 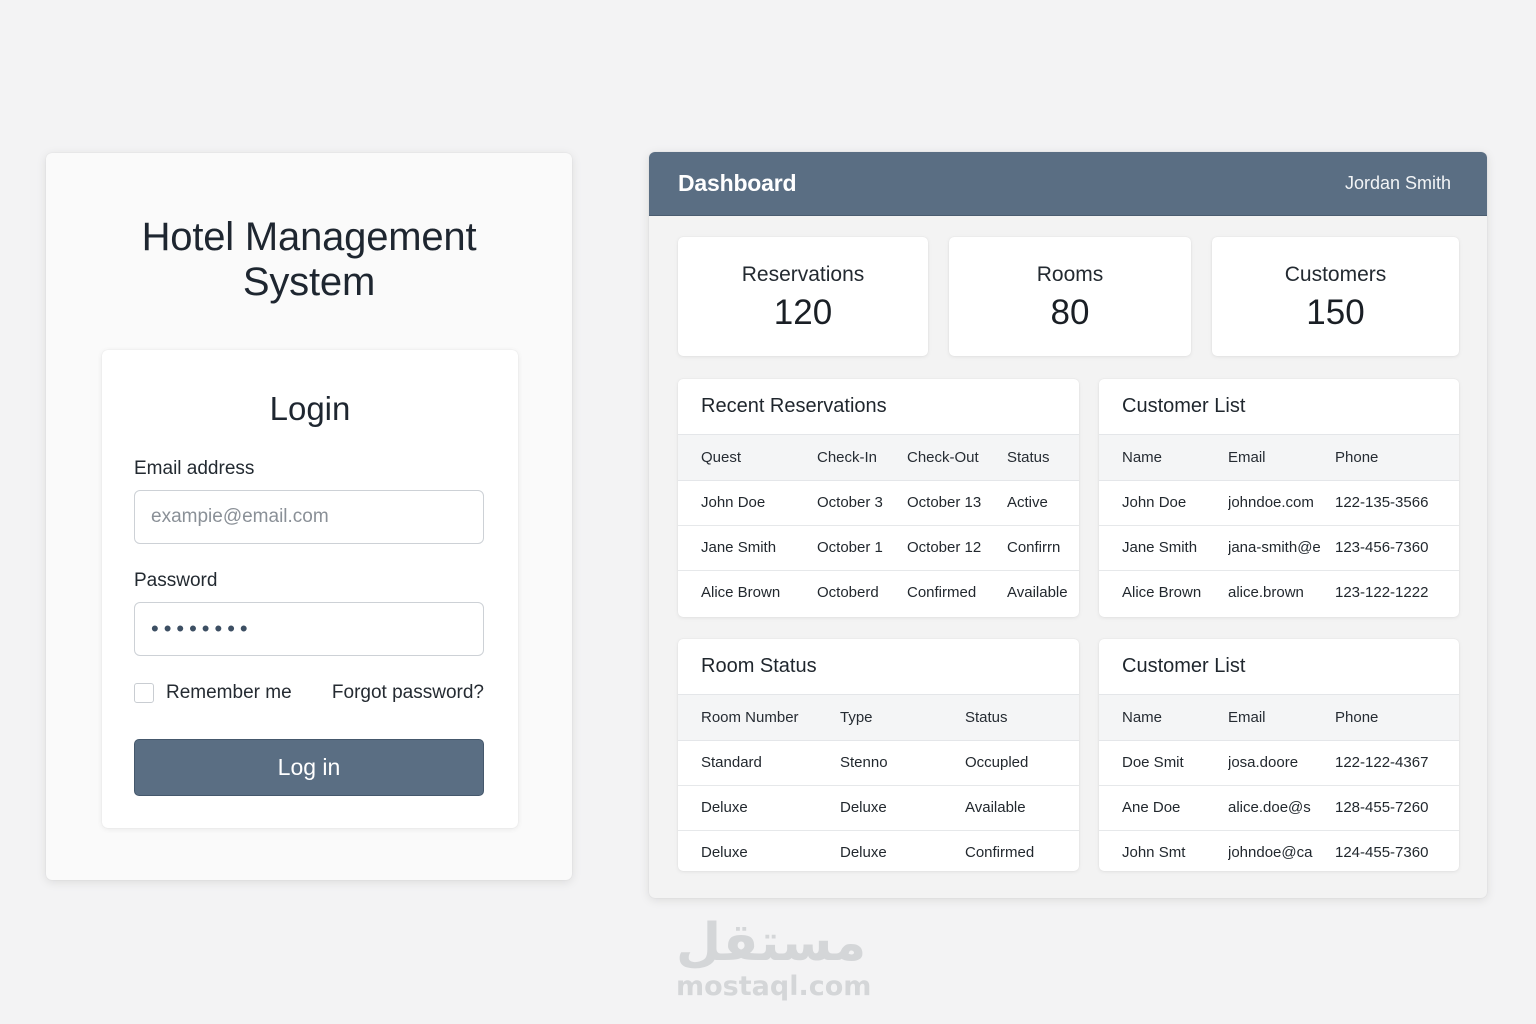 What do you see at coordinates (878, 808) in the screenshot?
I see `table-row: Deluxe Deluxe Available` at bounding box center [878, 808].